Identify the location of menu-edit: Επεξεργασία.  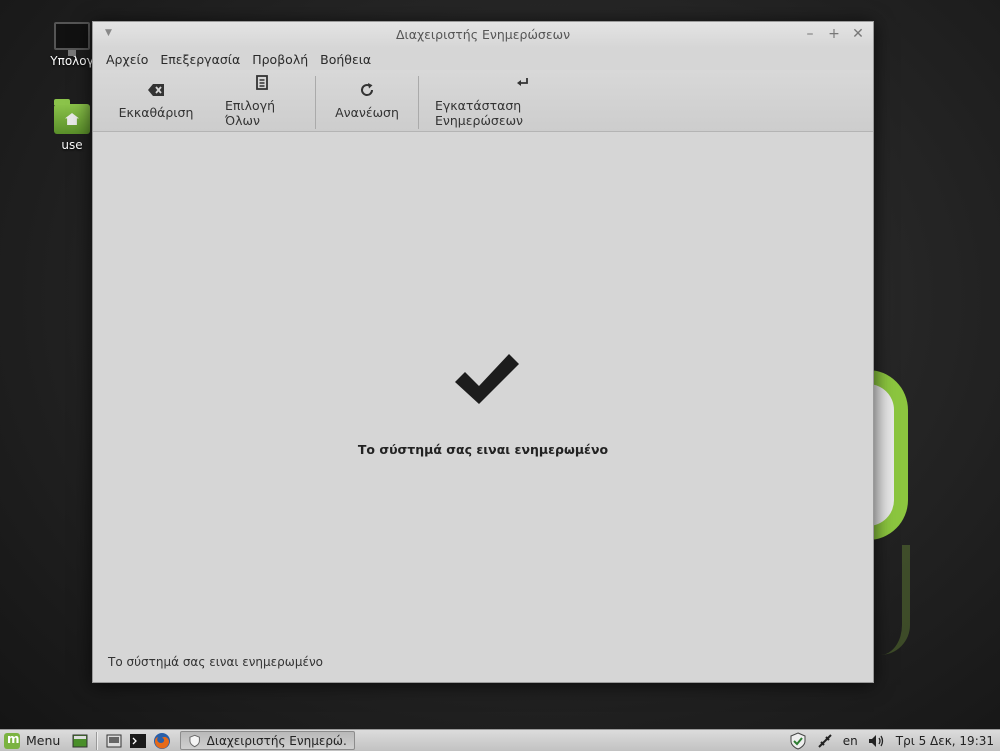
(200, 59).